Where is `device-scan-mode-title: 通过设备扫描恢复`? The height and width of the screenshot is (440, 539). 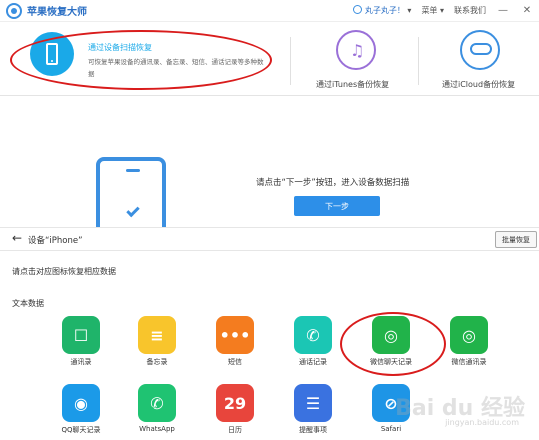
device-scan-mode-title: 通过设备扫描恢复 is located at coordinates (120, 47).